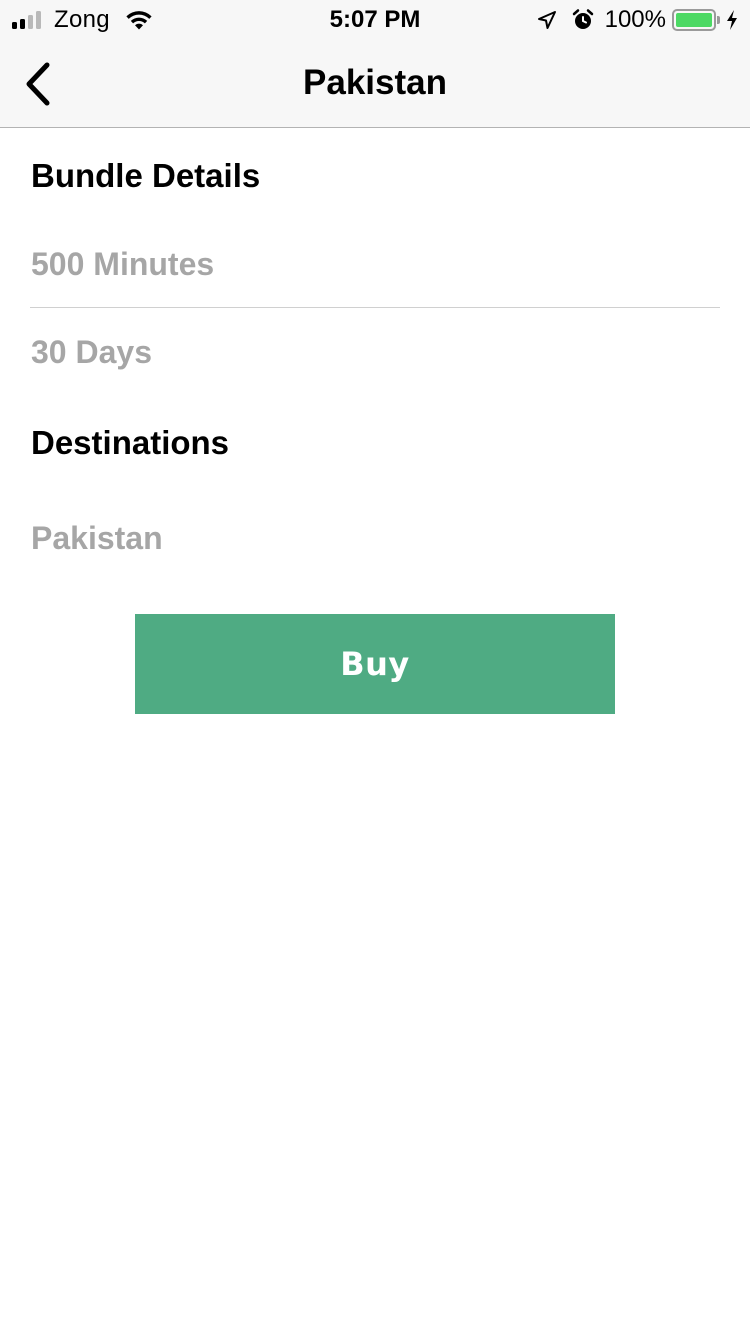  I want to click on bundle-minutes: 500 Minutes, so click(123, 264).